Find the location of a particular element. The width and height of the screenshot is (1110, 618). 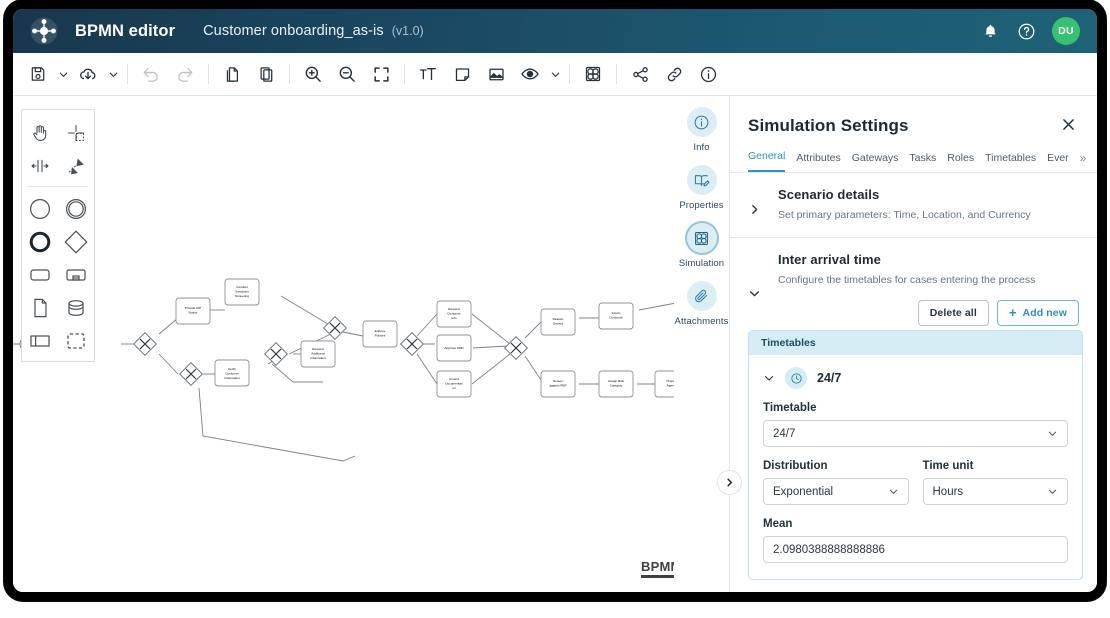

share-icon is located at coordinates (640, 74).